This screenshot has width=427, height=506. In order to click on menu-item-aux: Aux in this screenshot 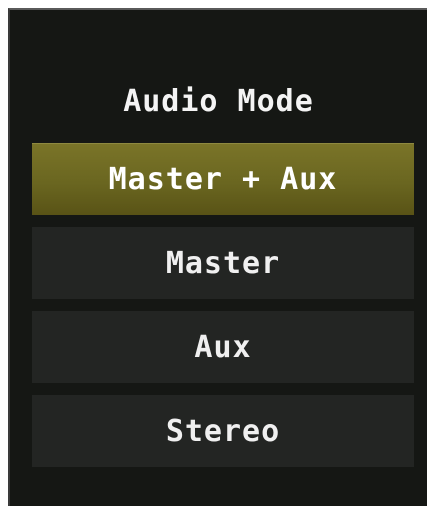, I will do `click(223, 347)`.